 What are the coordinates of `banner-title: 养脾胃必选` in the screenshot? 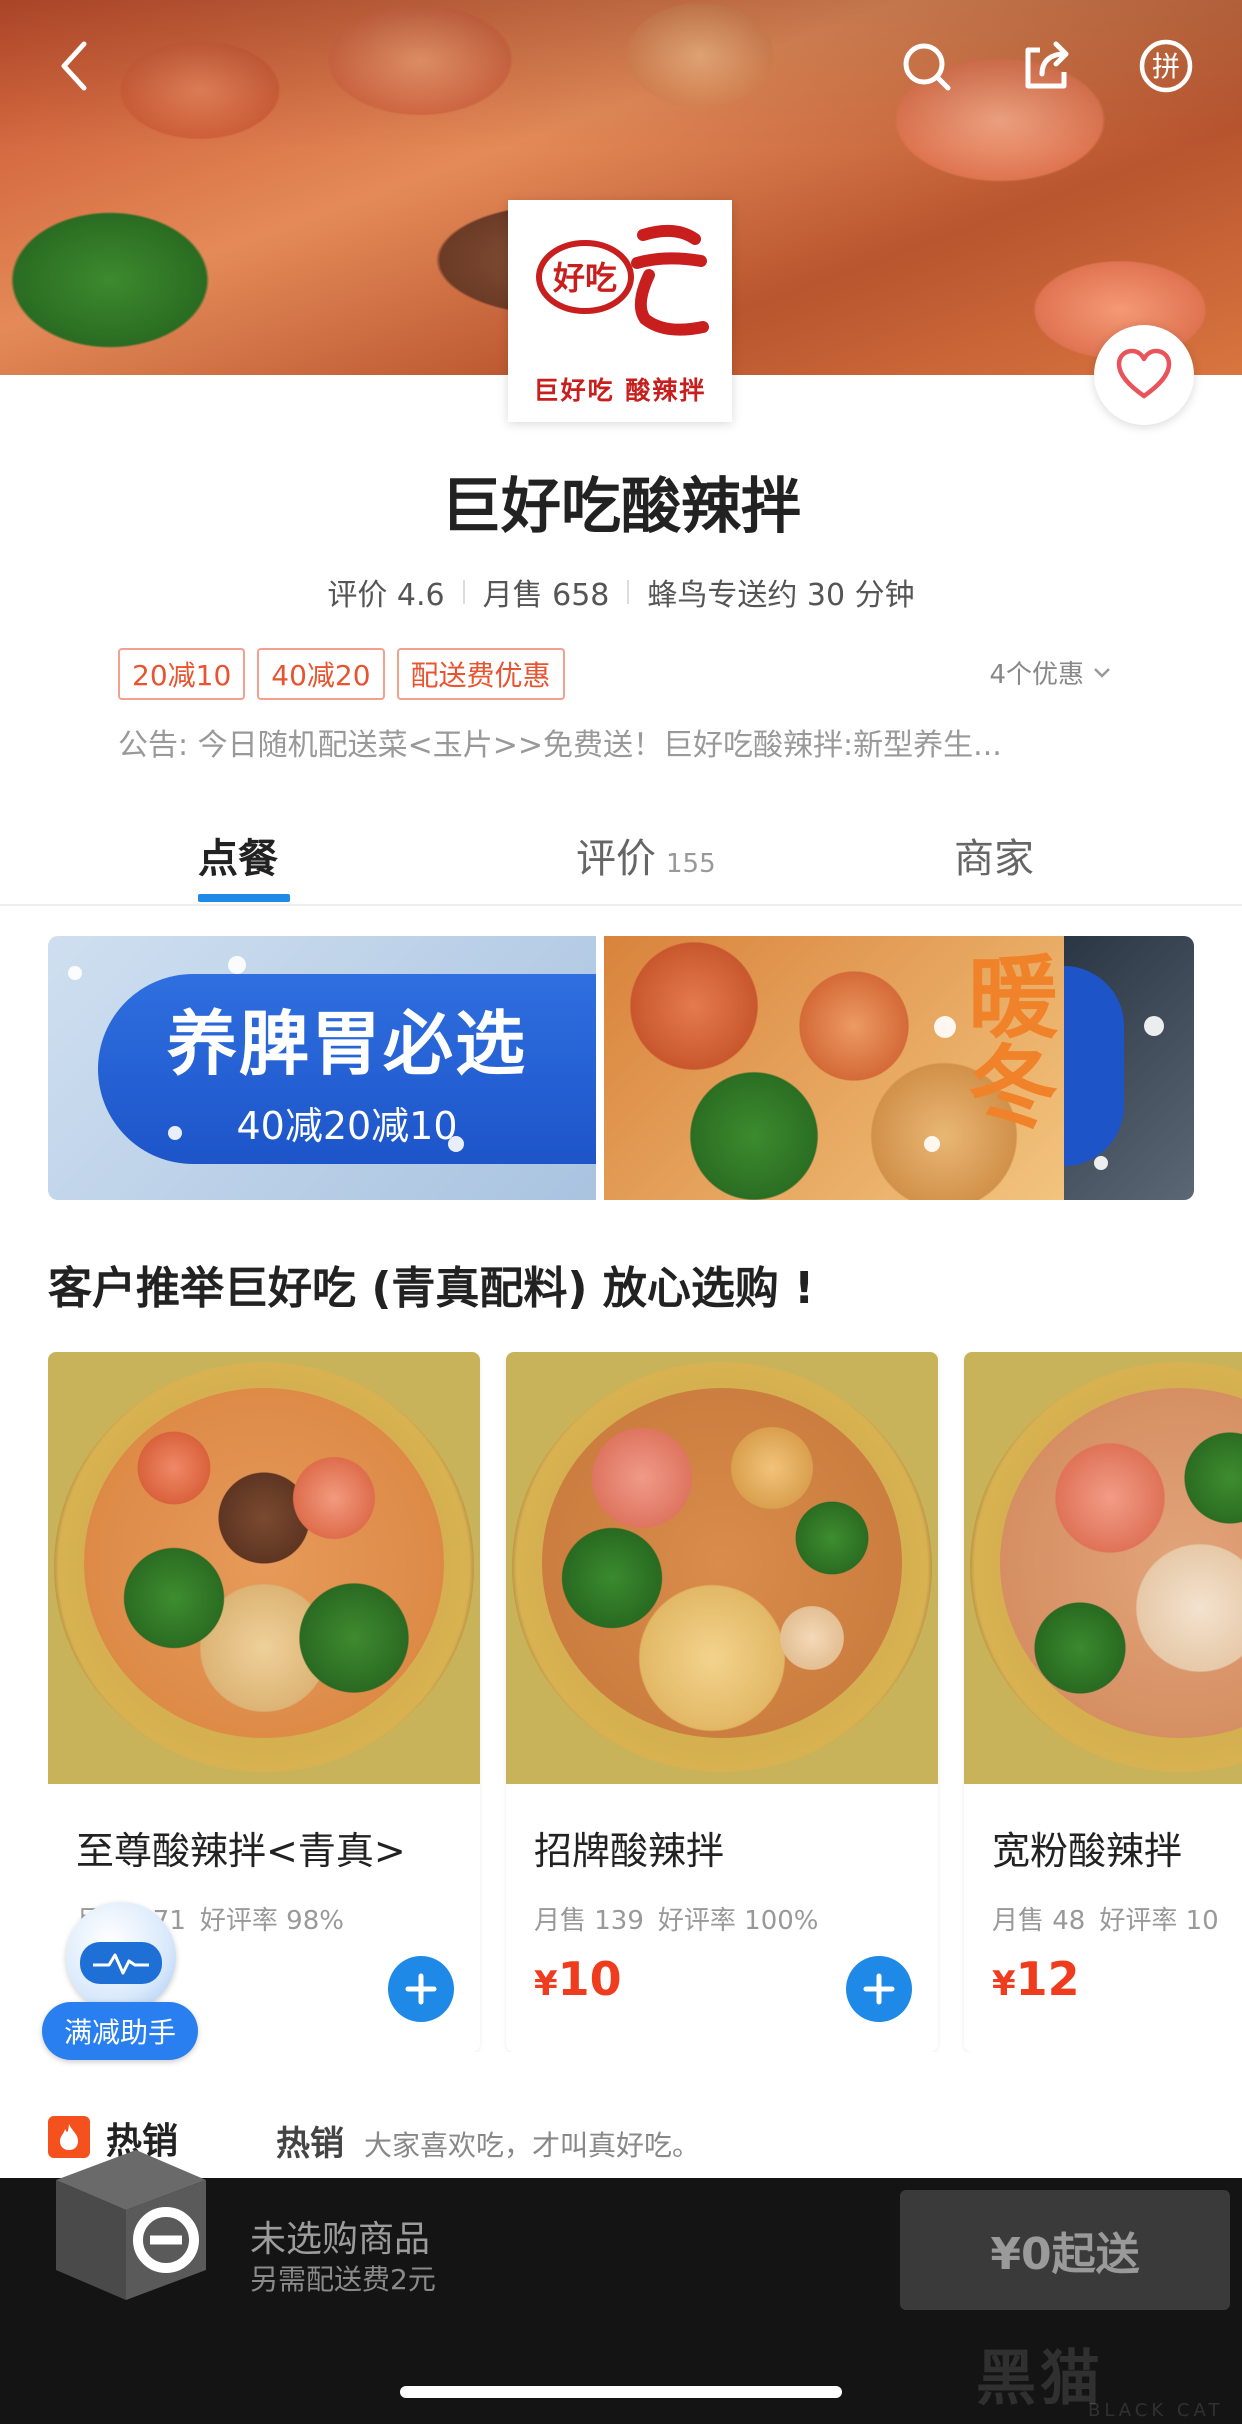 It's located at (347, 1044).